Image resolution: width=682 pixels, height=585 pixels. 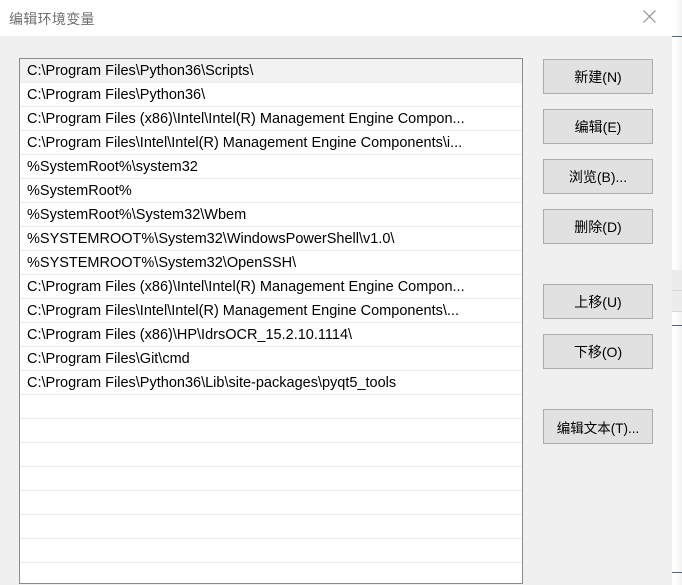 I want to click on list-item: %SYSTEMROOT%\System32\OpenSSH\, so click(x=271, y=263).